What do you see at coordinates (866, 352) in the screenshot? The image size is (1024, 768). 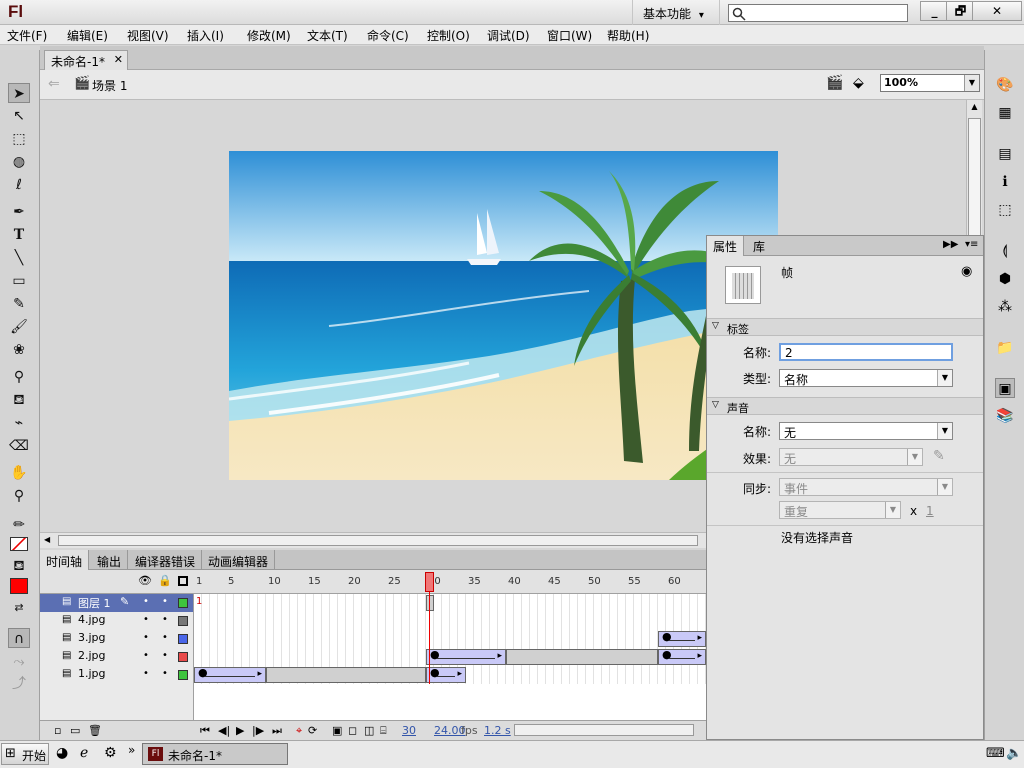 I see `label-name-field: 2` at bounding box center [866, 352].